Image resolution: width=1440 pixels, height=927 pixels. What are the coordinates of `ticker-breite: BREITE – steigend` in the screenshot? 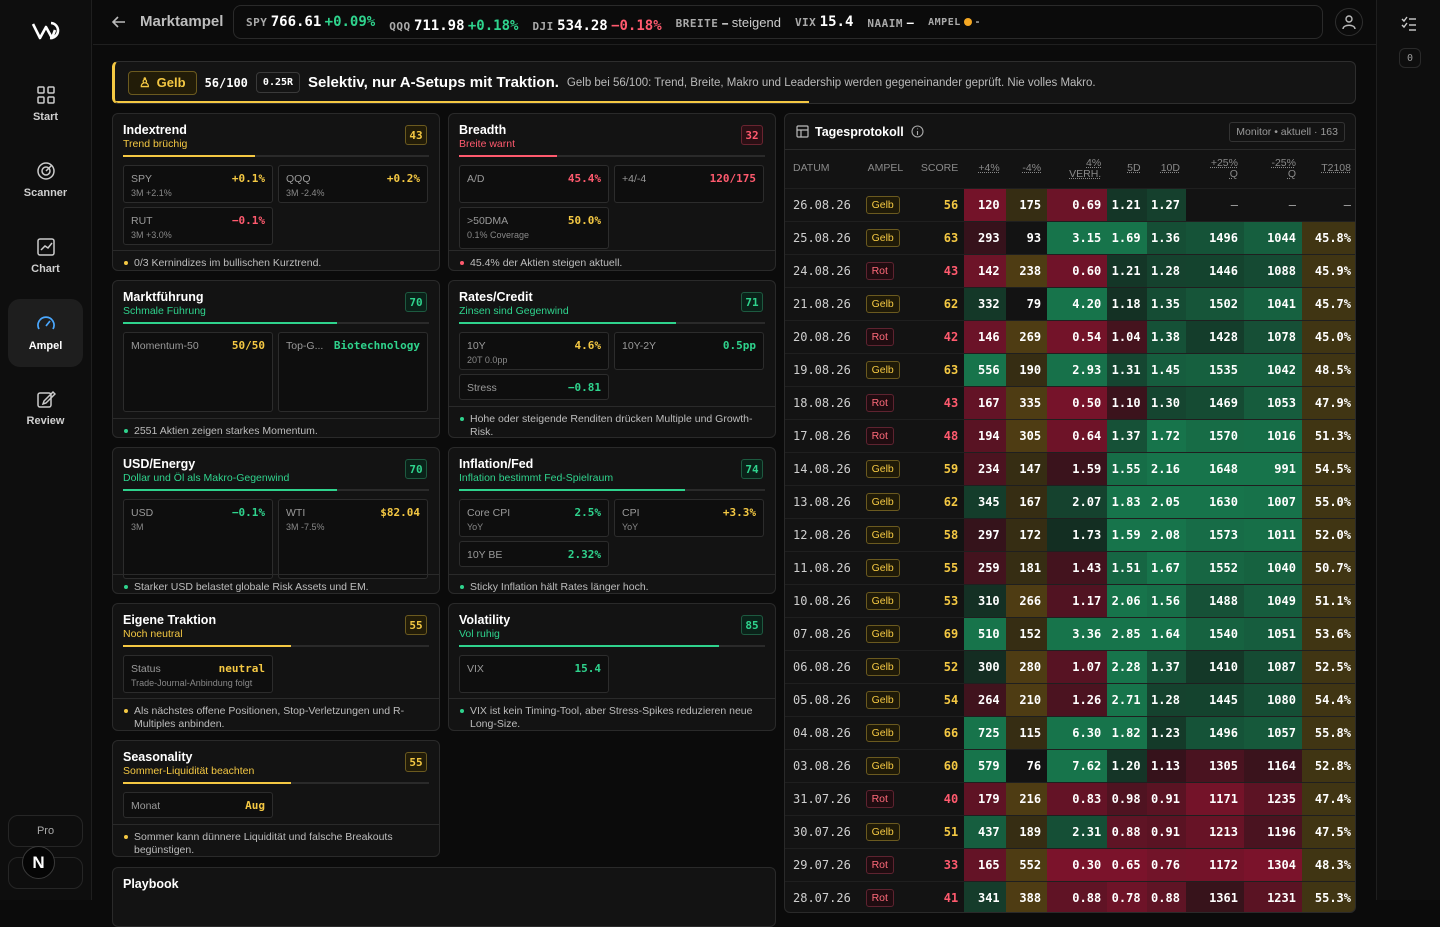 It's located at (728, 22).